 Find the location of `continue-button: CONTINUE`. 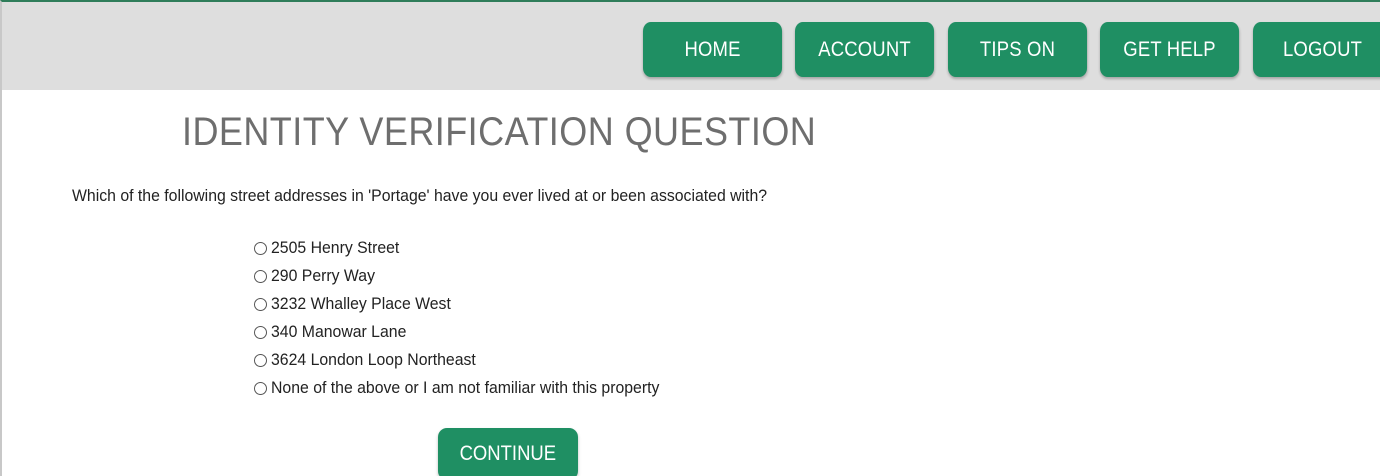

continue-button: CONTINUE is located at coordinates (508, 452).